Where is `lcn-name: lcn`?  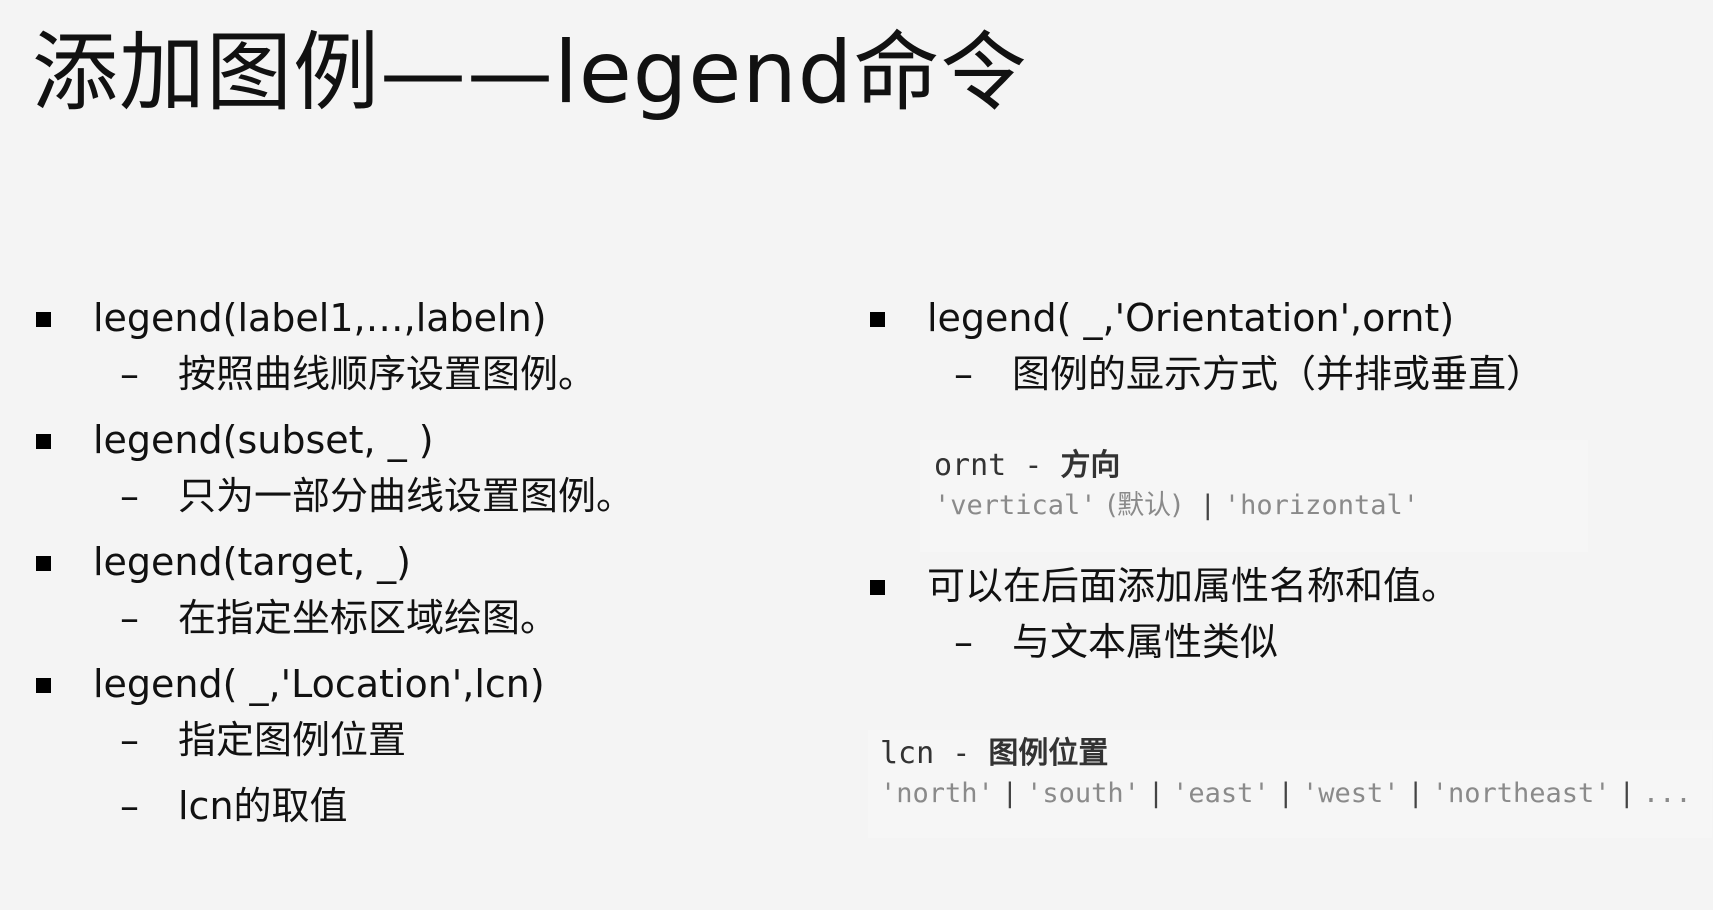 lcn-name: lcn is located at coordinates (907, 753).